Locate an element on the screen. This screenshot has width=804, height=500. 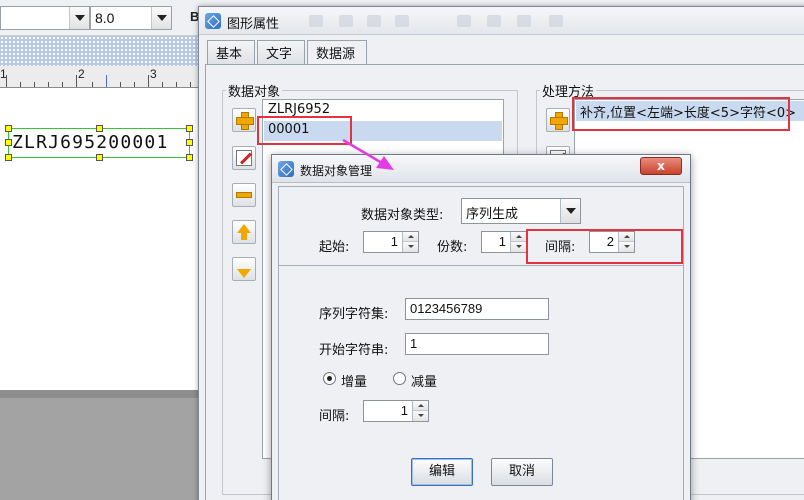
ruler-mark: 1 is located at coordinates (3, 74).